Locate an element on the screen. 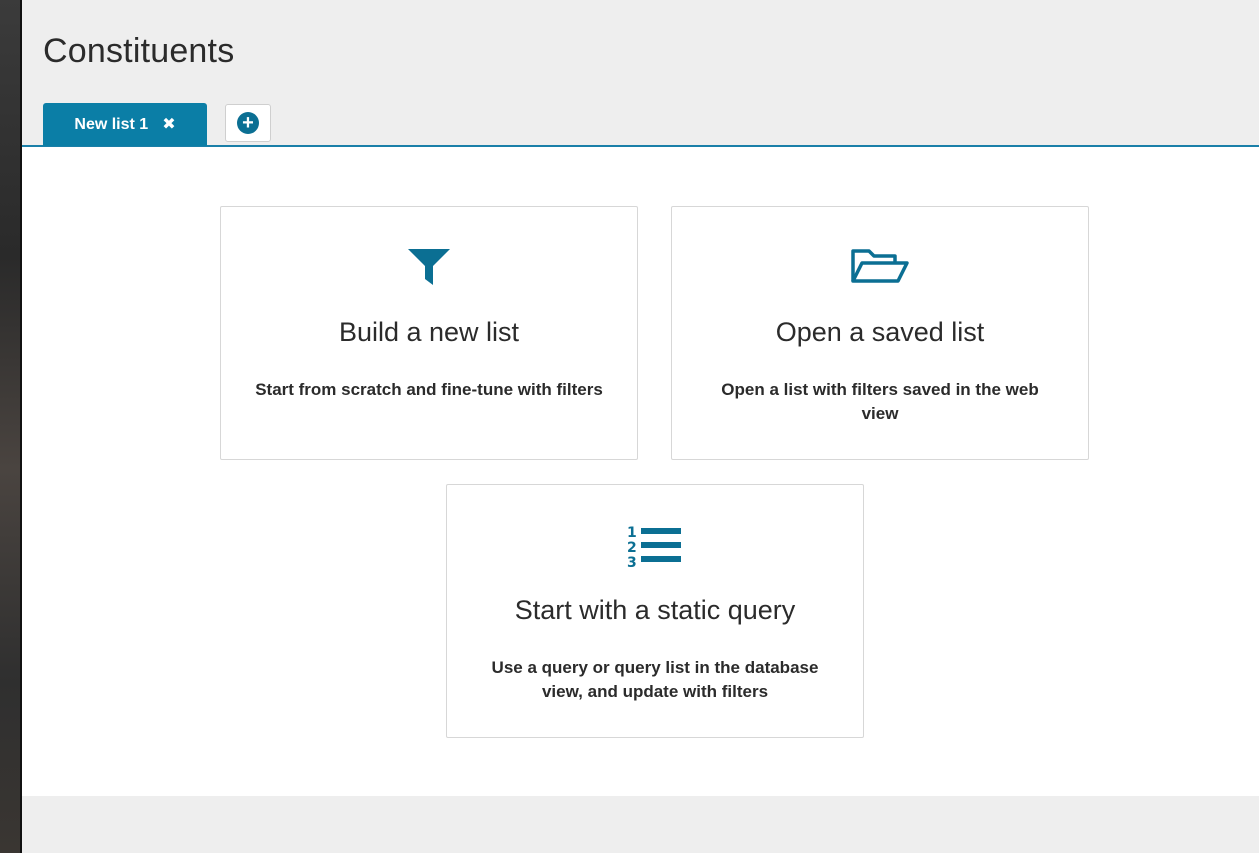 The height and width of the screenshot is (853, 1259). svg-text: 3 is located at coordinates (632, 562).